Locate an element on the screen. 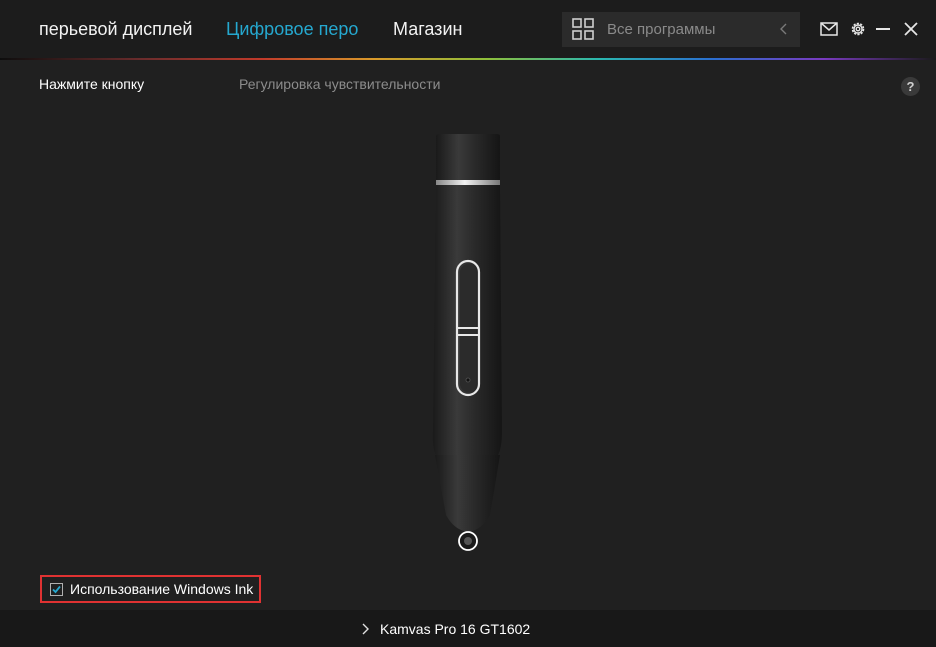 This screenshot has width=936, height=647. checkmark-icon is located at coordinates (56, 589).